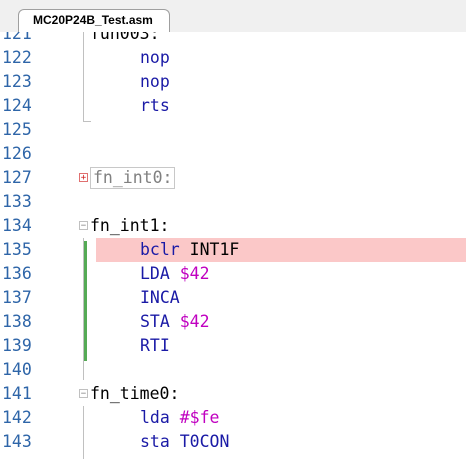 The height and width of the screenshot is (459, 466). What do you see at coordinates (233, 394) in the screenshot?
I see `code-line: 141 − fn_time0:` at bounding box center [233, 394].